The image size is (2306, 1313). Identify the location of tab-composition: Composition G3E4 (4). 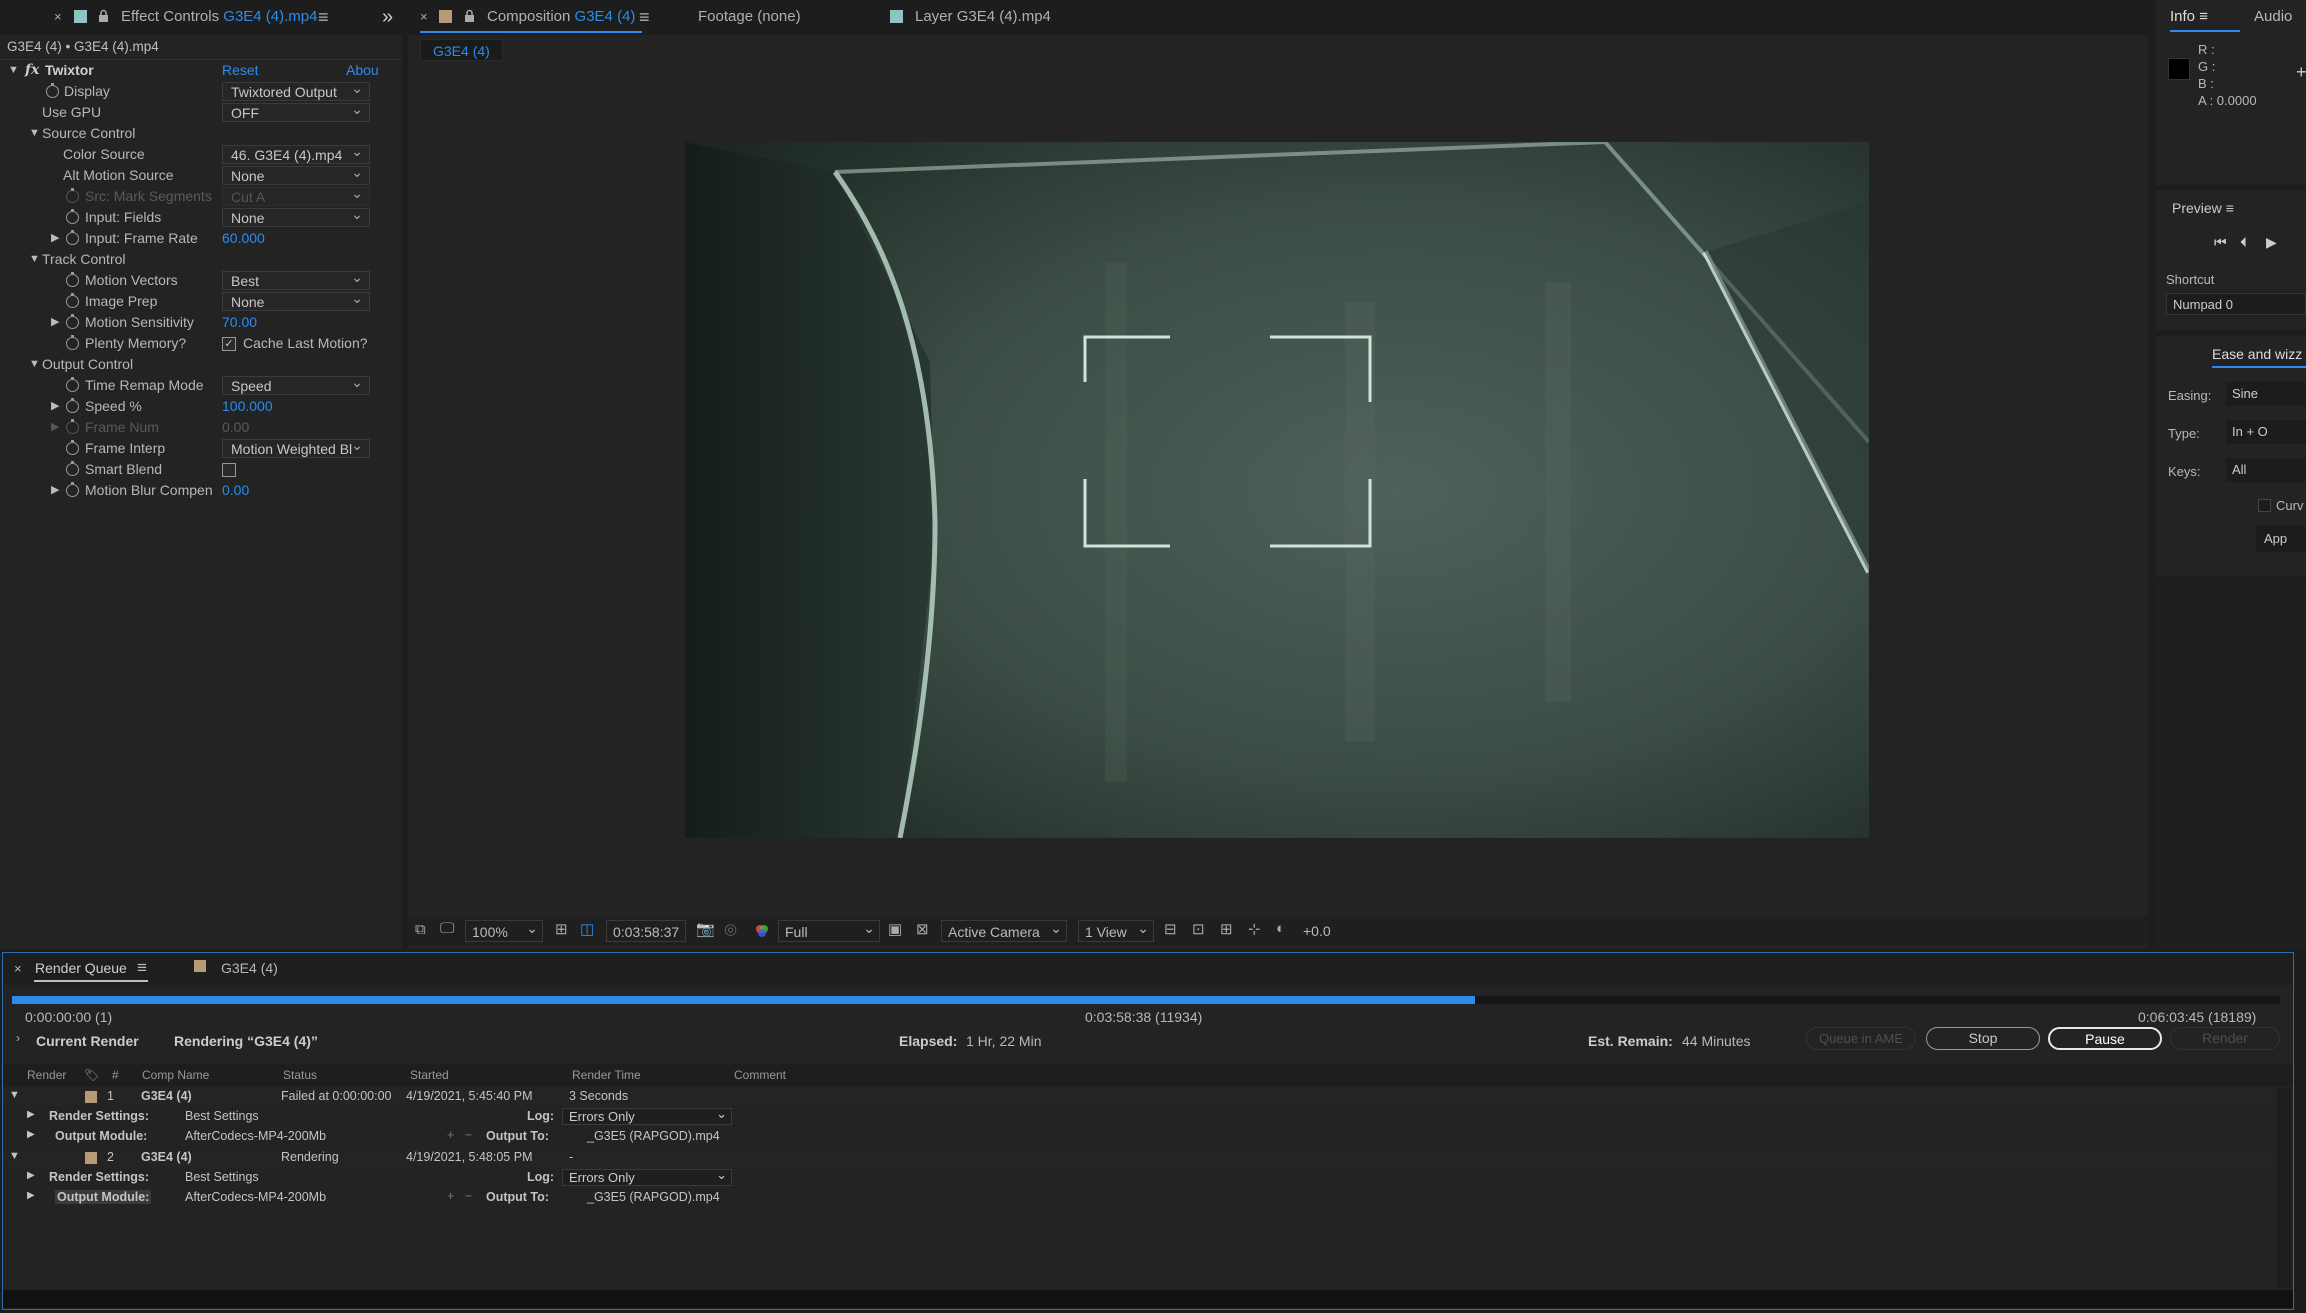
(561, 17).